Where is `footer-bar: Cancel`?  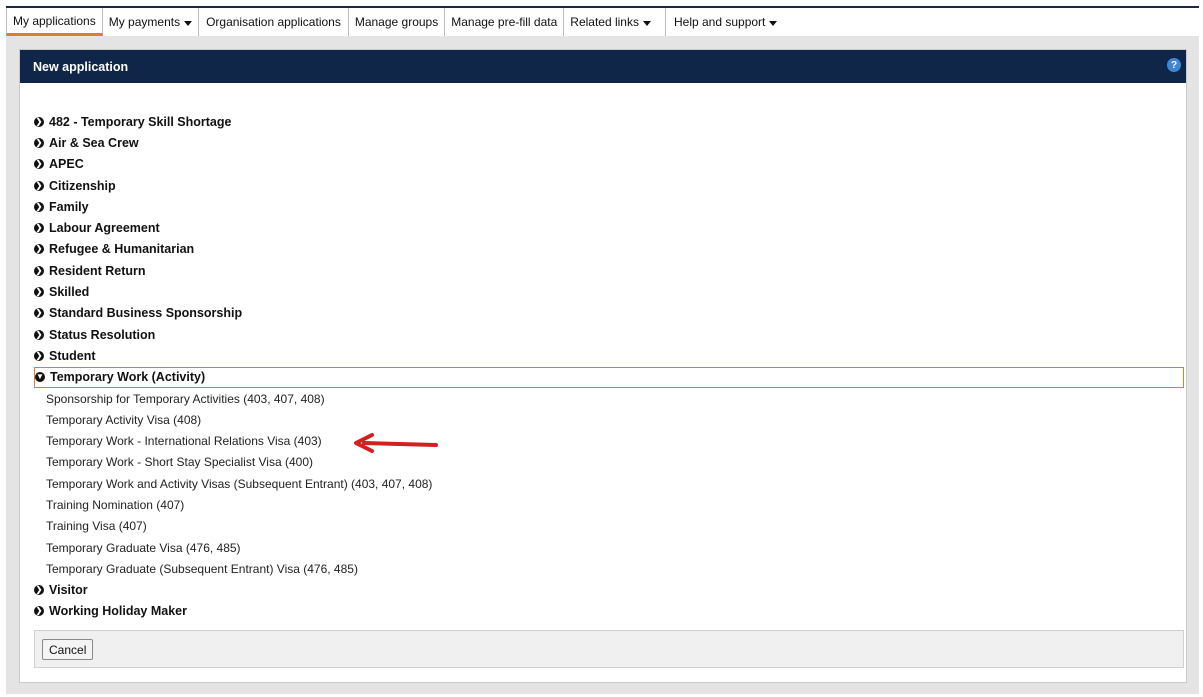 footer-bar: Cancel is located at coordinates (609, 649).